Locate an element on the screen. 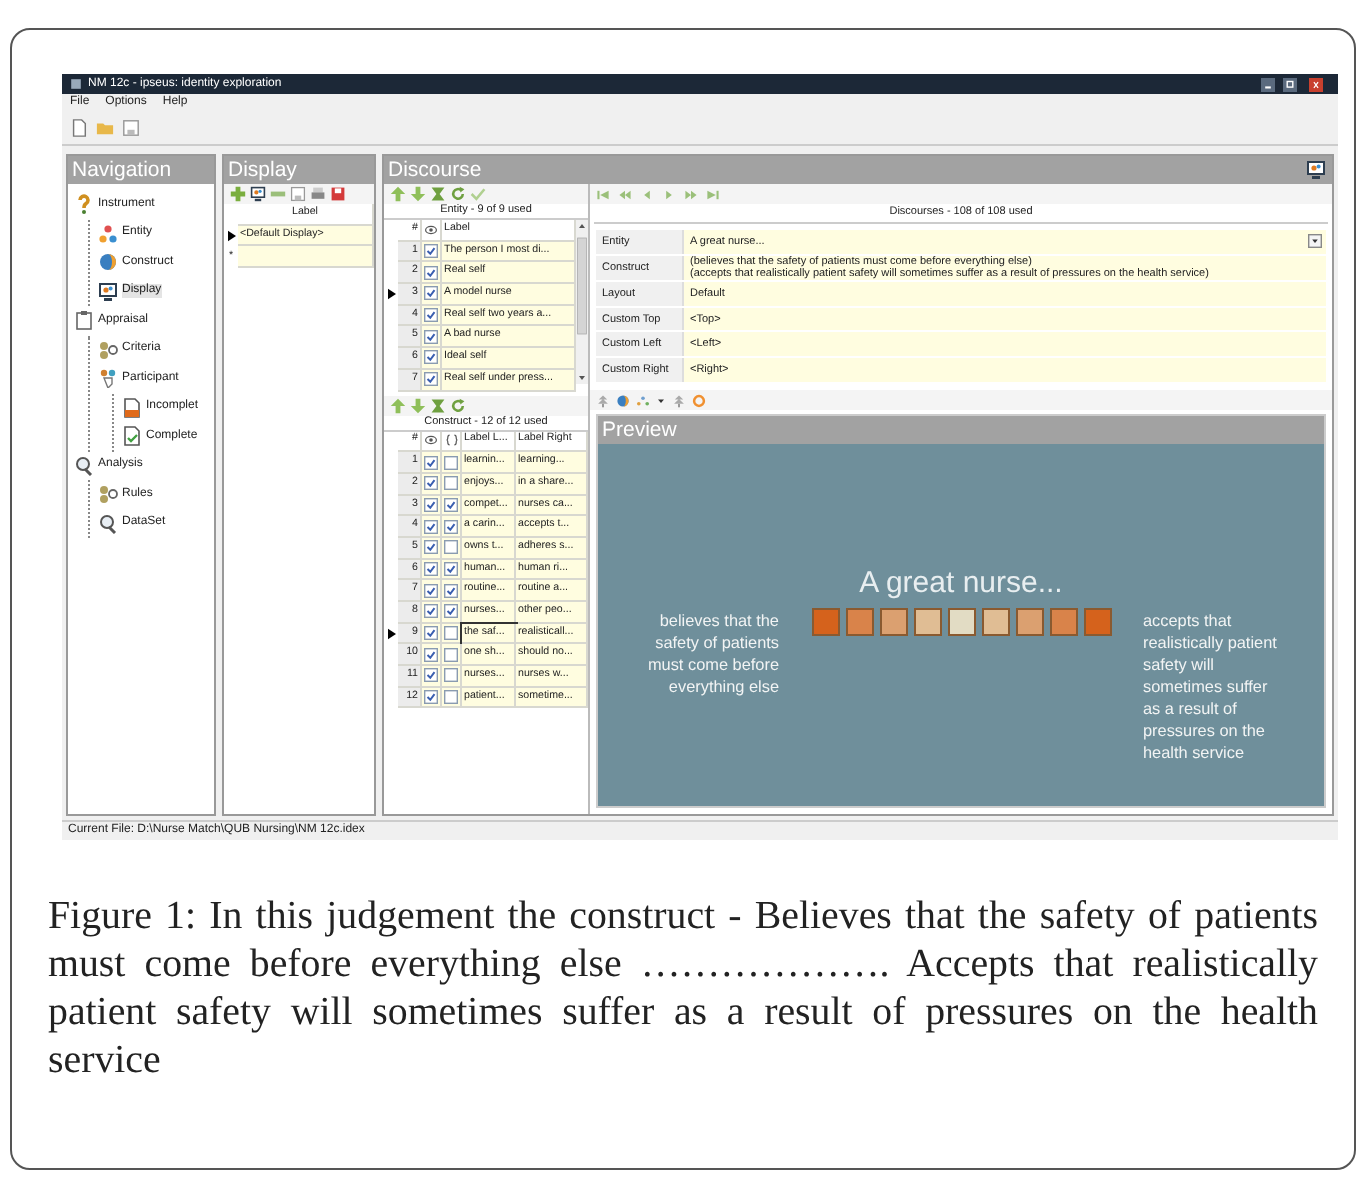 The width and height of the screenshot is (1366, 1178). dropdown-button is located at coordinates (1315, 241).